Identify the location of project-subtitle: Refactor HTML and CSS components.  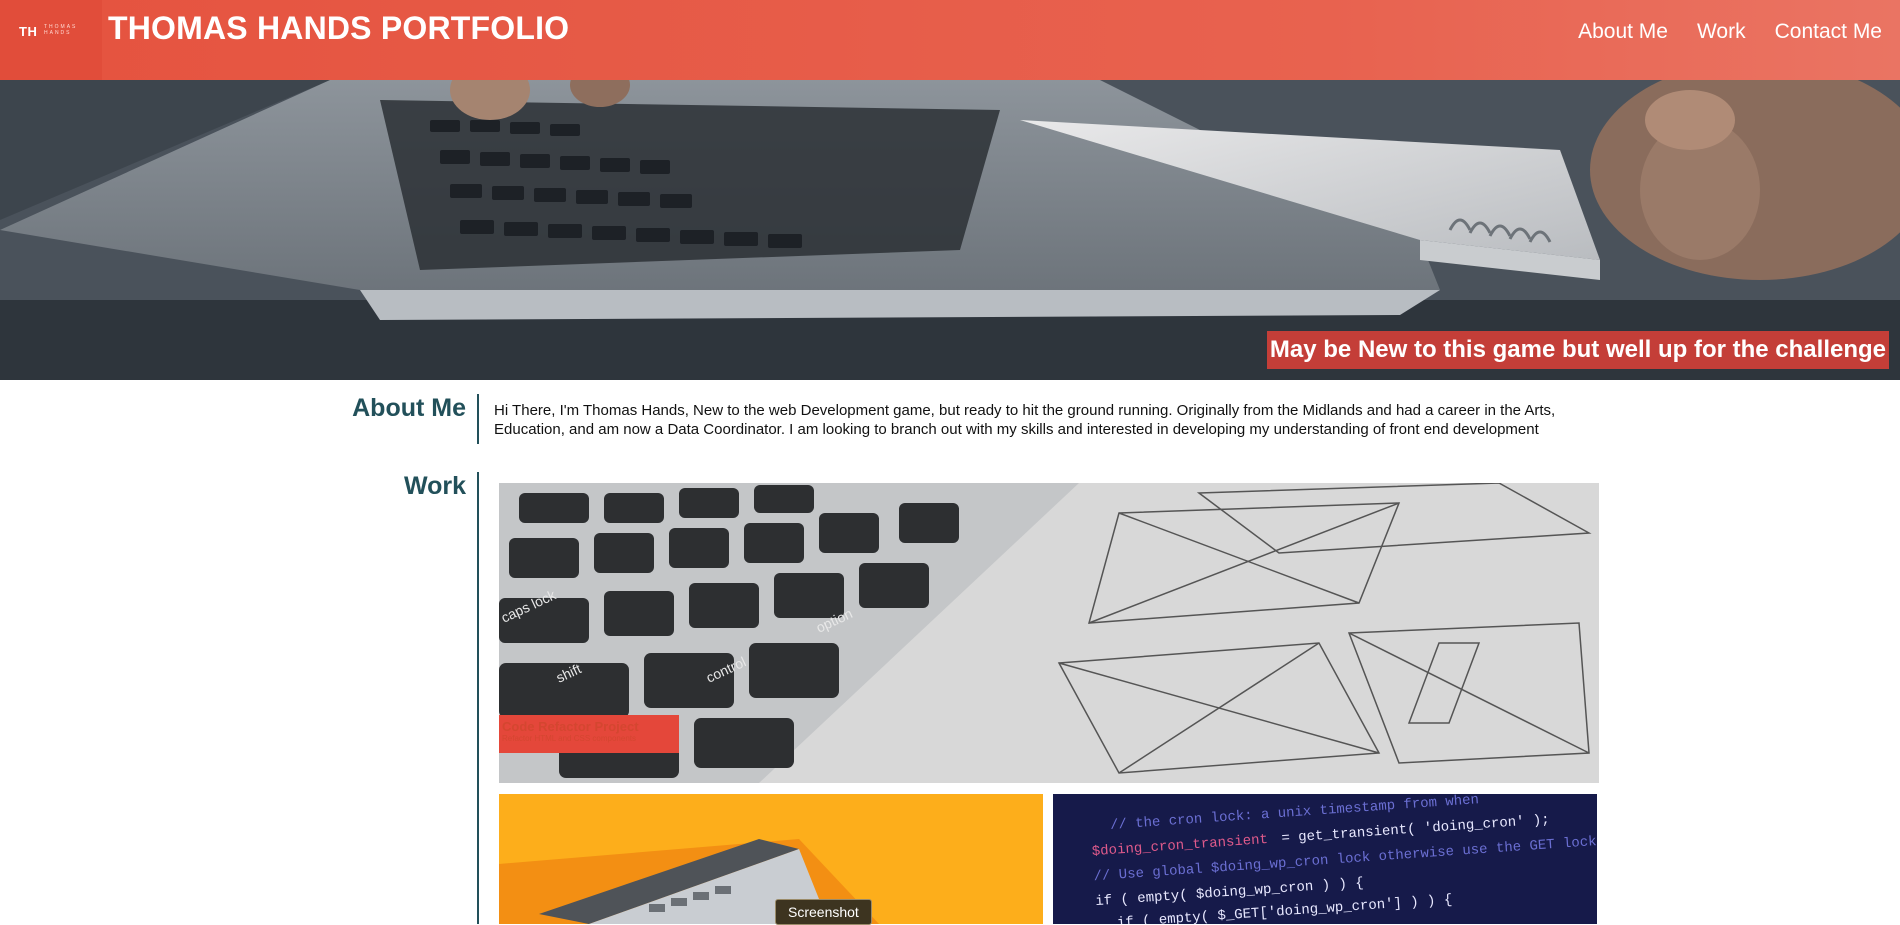
(569, 738).